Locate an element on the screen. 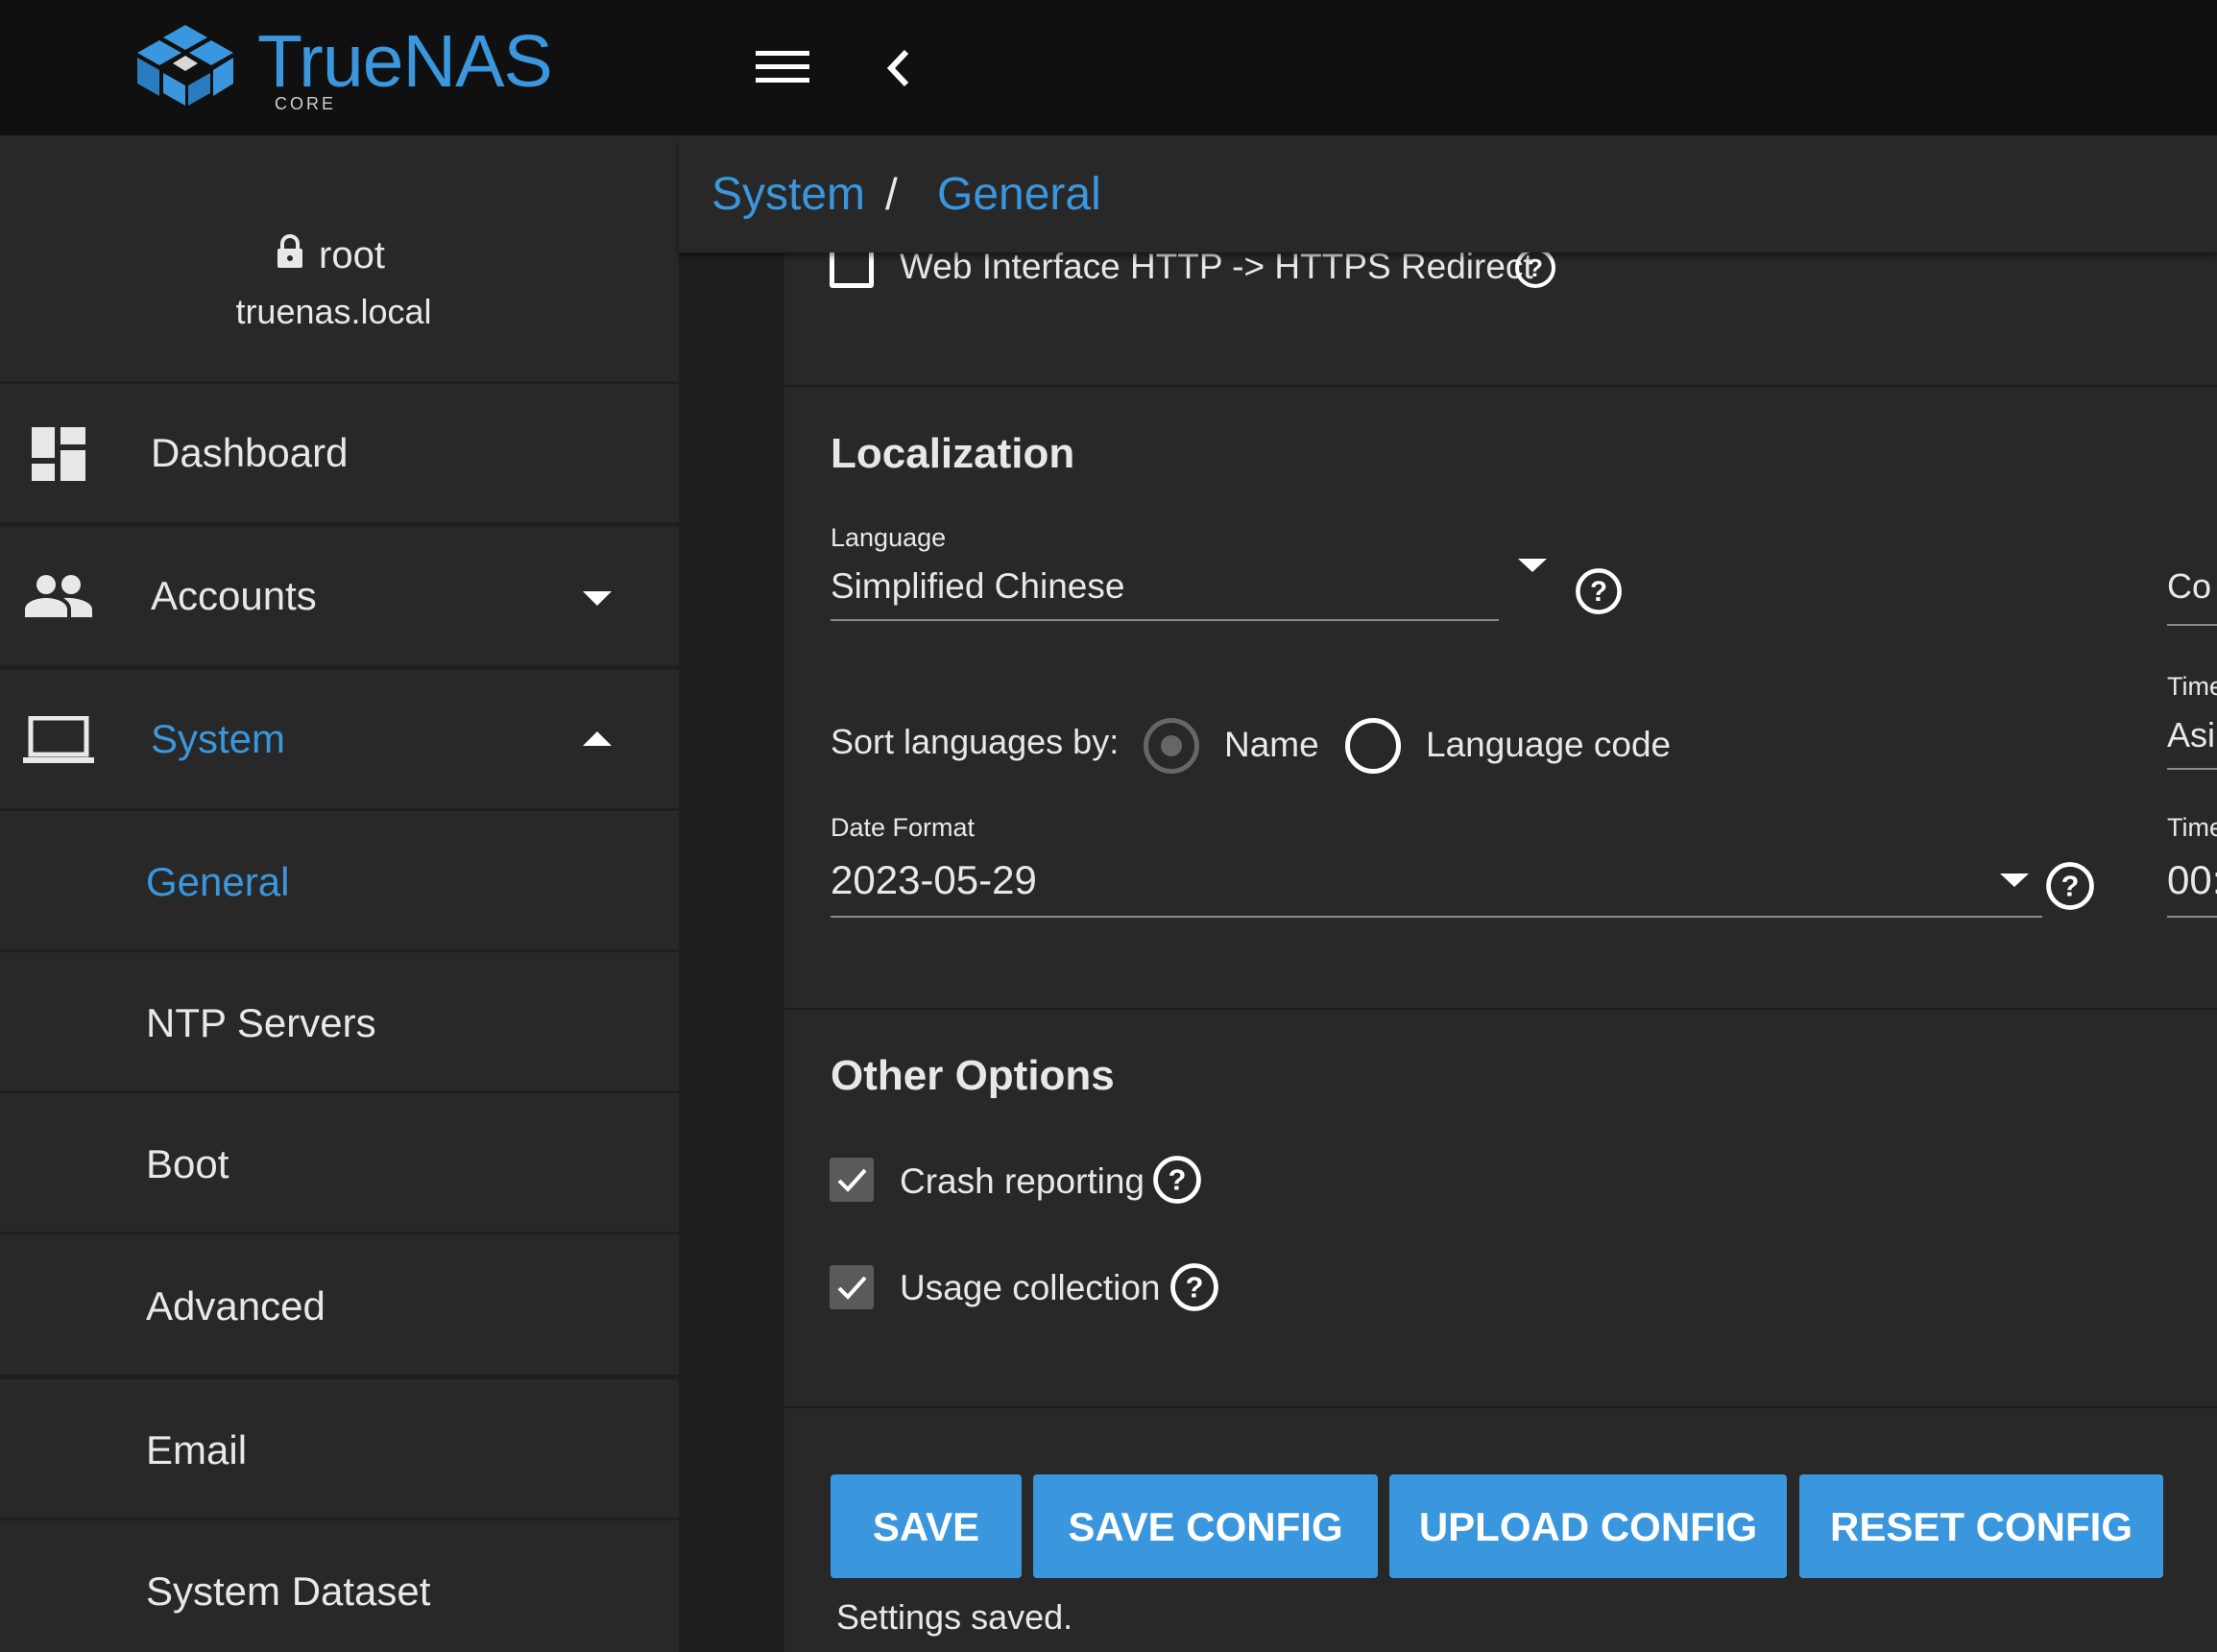  sidebar-subitem-email: Email is located at coordinates (339, 1450).